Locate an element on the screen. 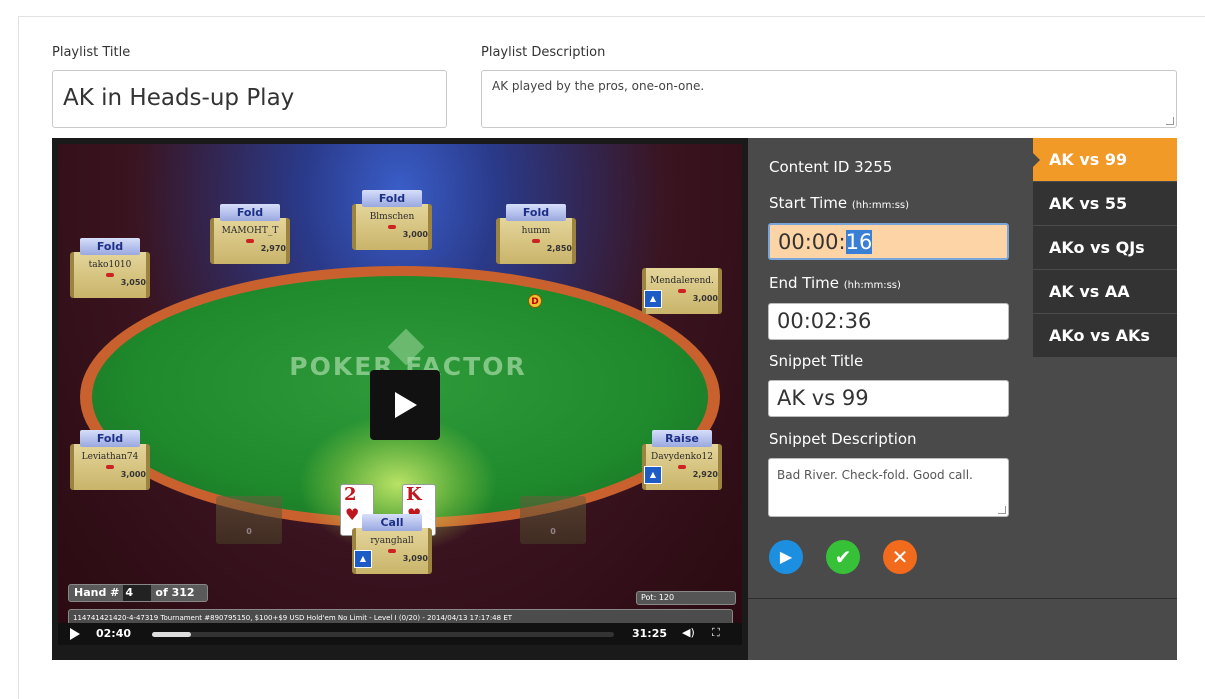 Image resolution: width=1205 pixels, height=699 pixels. seat-4: Fold humm 2,850 is located at coordinates (536, 234).